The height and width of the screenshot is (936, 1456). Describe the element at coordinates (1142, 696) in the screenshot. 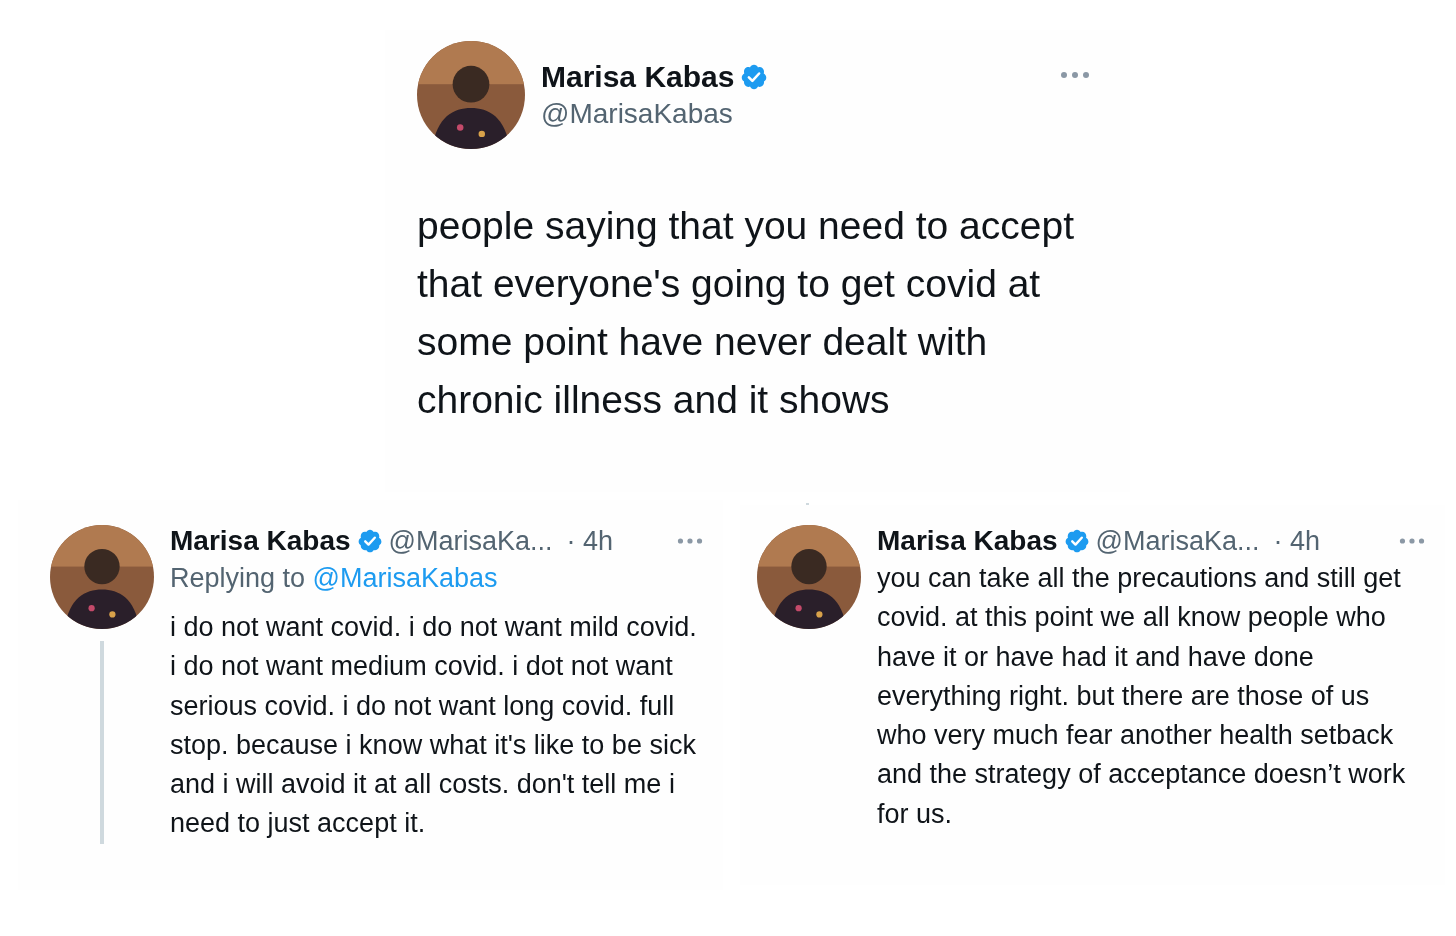

I see `tweet-text: you can take all the precautions and still get covid. at this point we all know people who have it or have had it and have done everything right. but there are those of us who very much fear another health setback and the strategy of acceptance doesn’t work for us.` at that location.